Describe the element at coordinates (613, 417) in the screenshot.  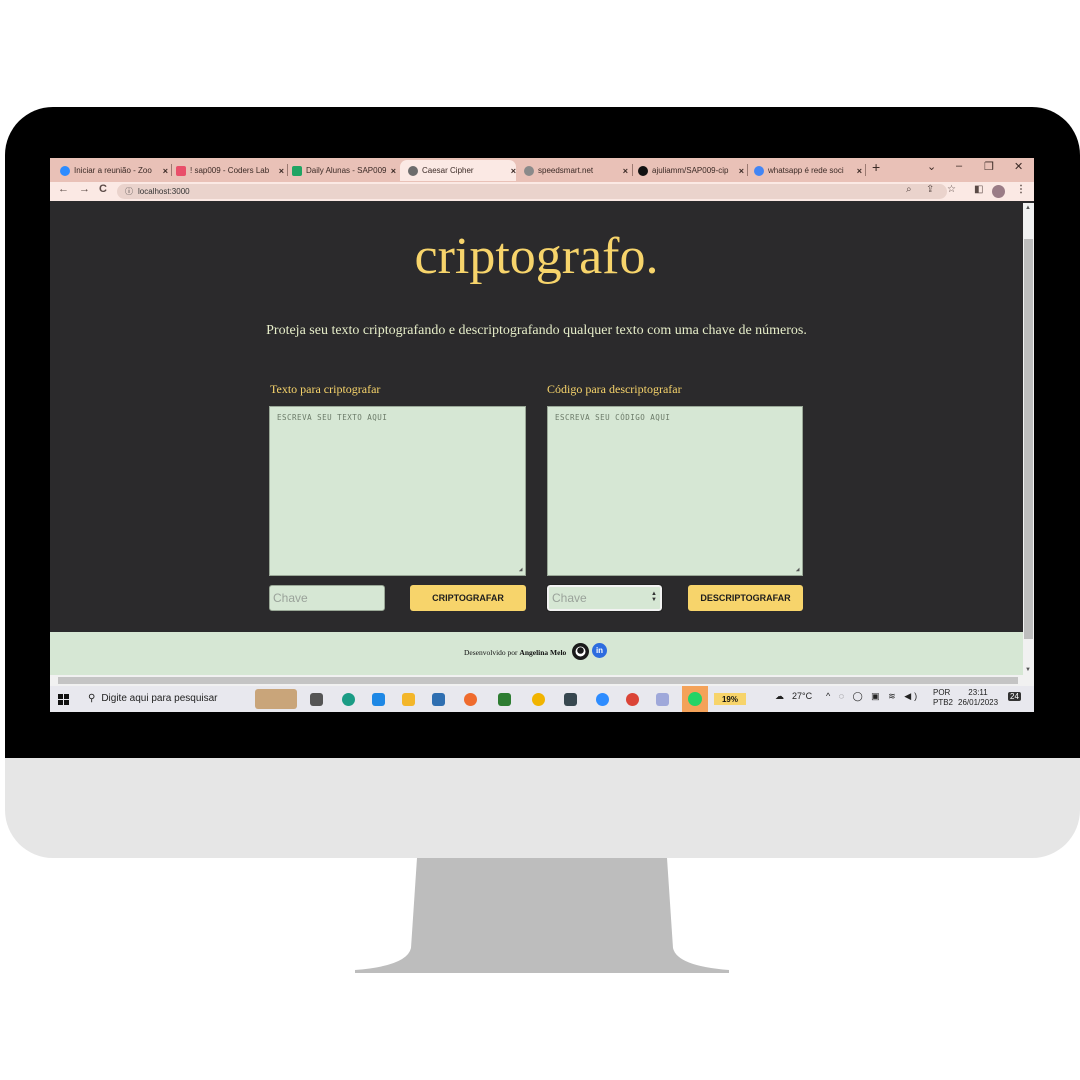
I see `decrypt-placeholder: ESCREVA SEU CÓDIGO AQUI` at that location.